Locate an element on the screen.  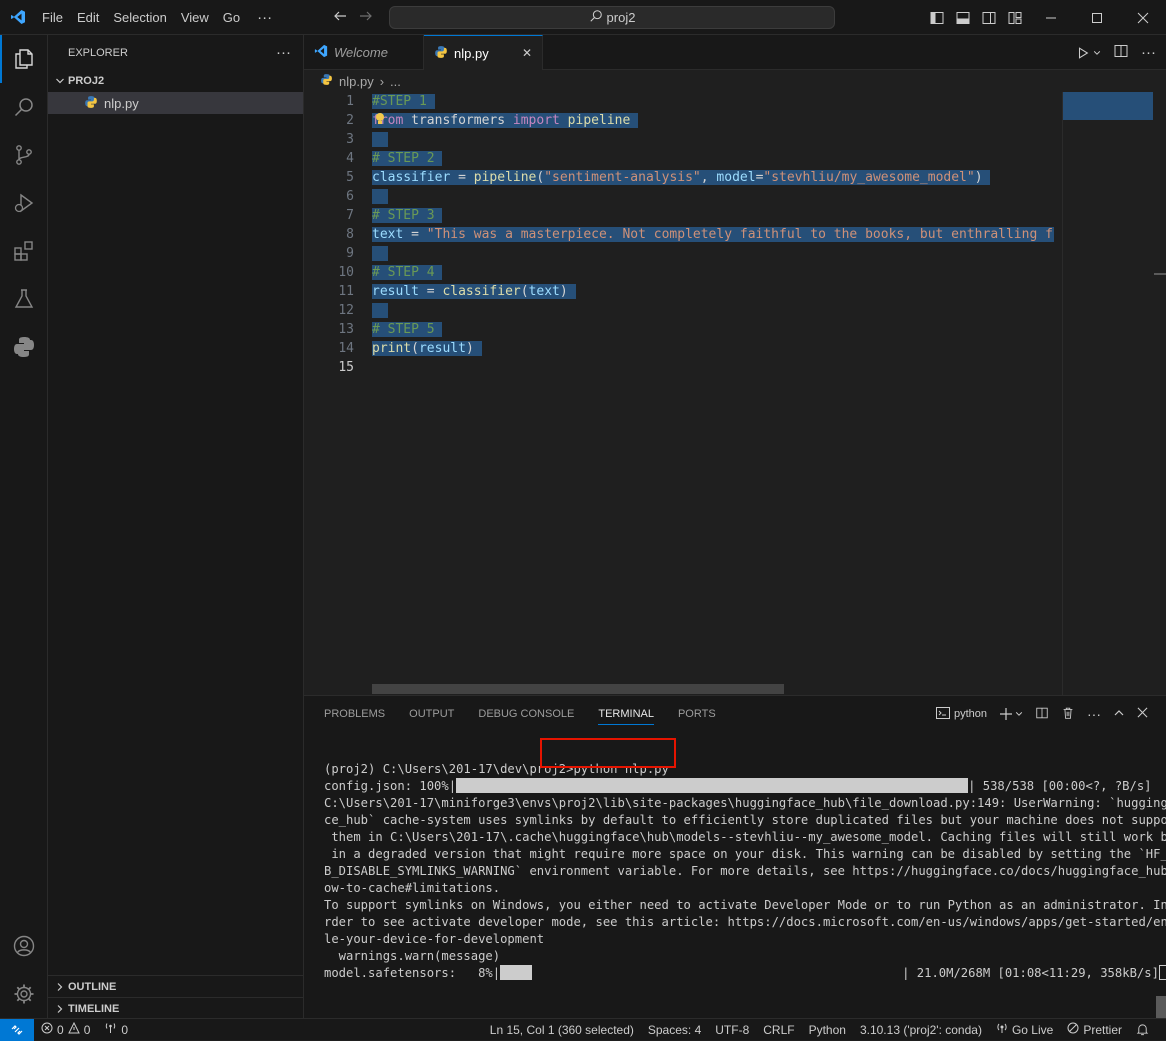
explorer-icon is located at coordinates (24, 59).